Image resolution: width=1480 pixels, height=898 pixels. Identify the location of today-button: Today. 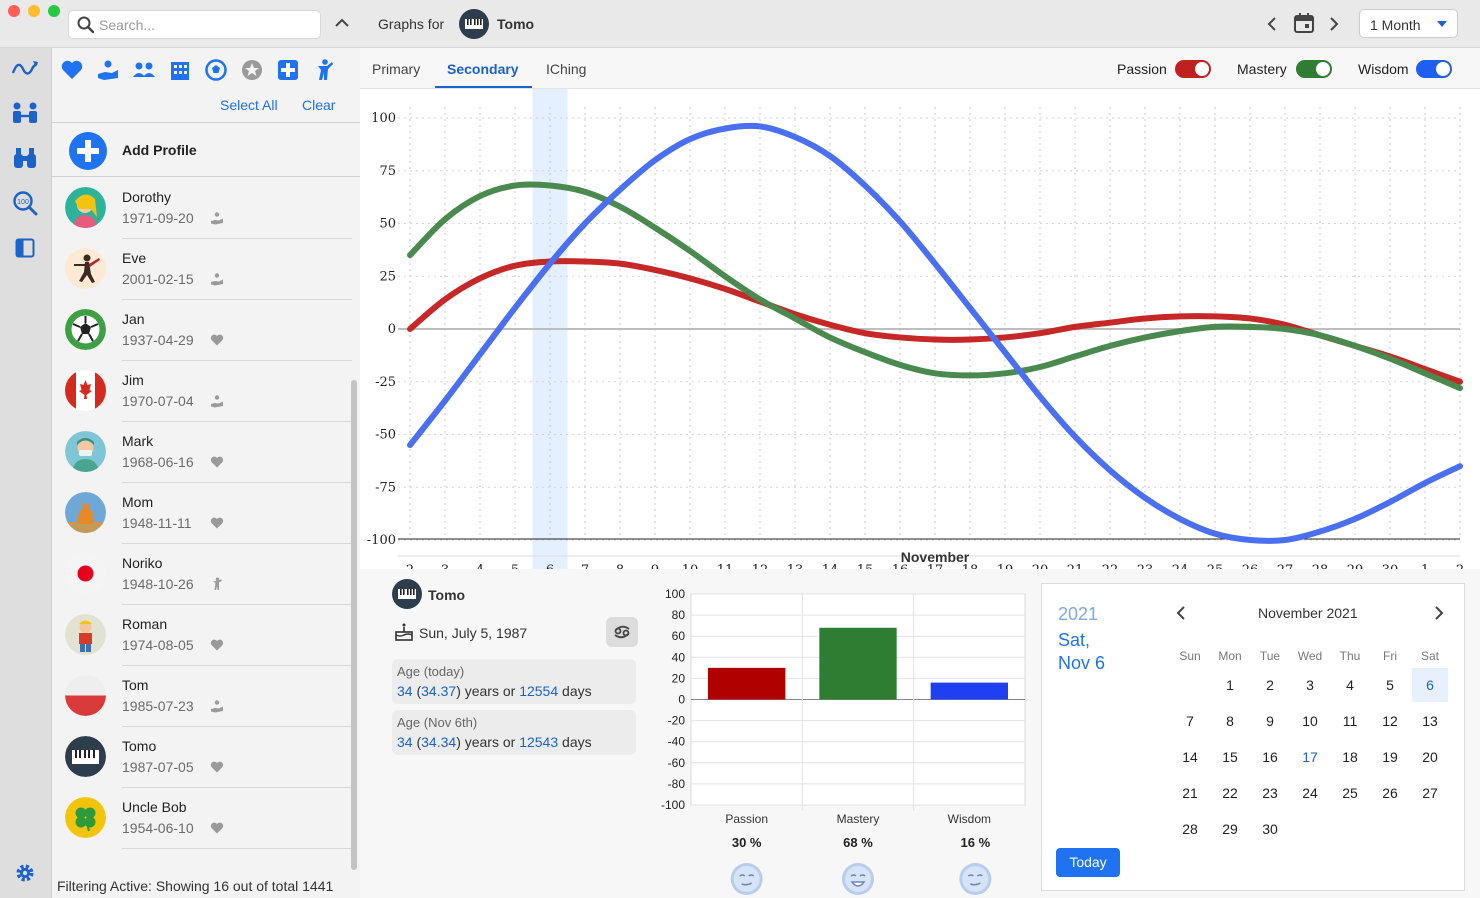
(1088, 862).